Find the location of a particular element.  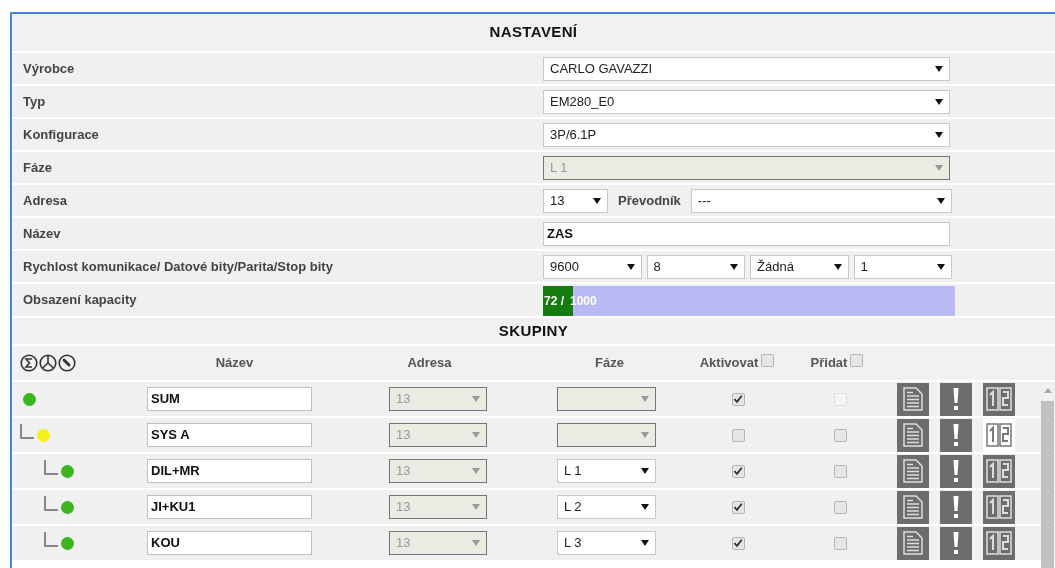

setting-label: Konfigurace is located at coordinates (61, 134).